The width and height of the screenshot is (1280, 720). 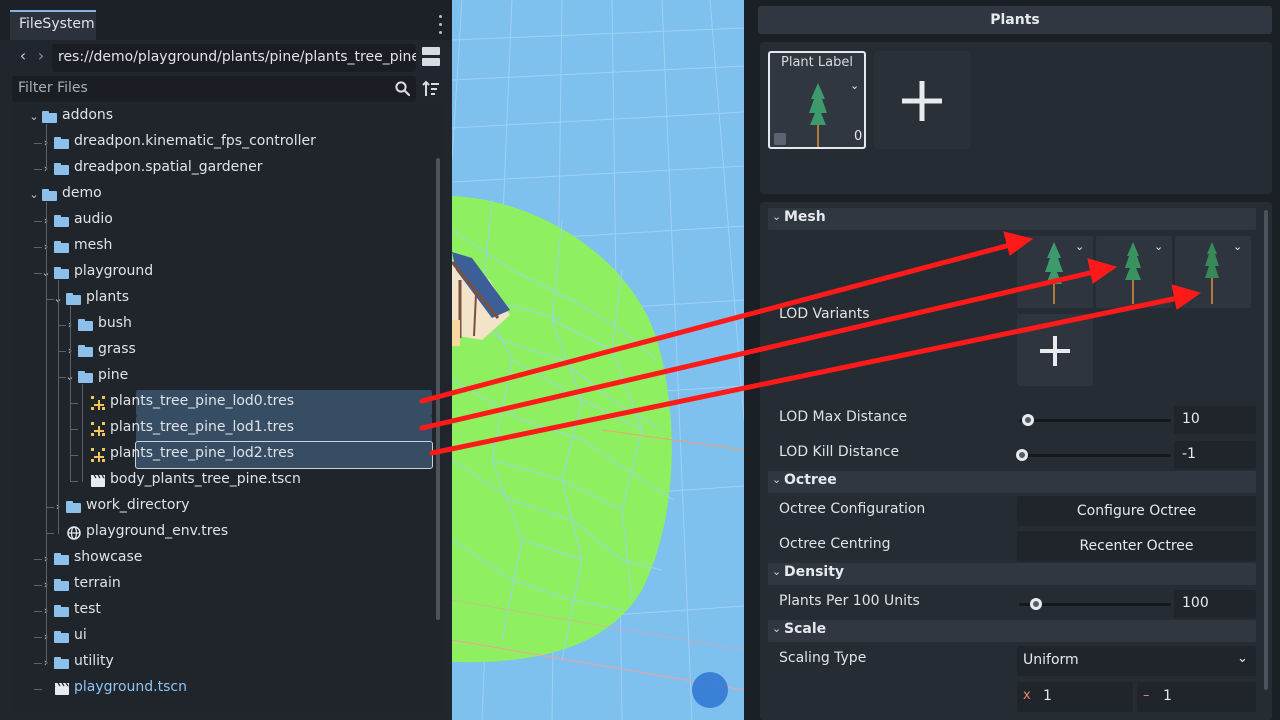 What do you see at coordinates (1146, 695) in the screenshot?
I see `scale-link-label: –` at bounding box center [1146, 695].